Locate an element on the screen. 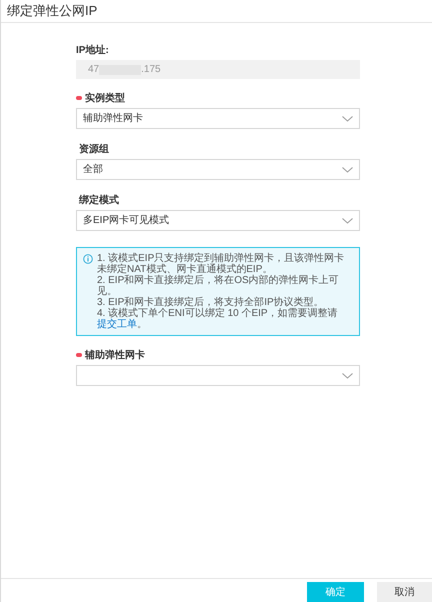 The width and height of the screenshot is (432, 602). info-icon is located at coordinates (88, 259).